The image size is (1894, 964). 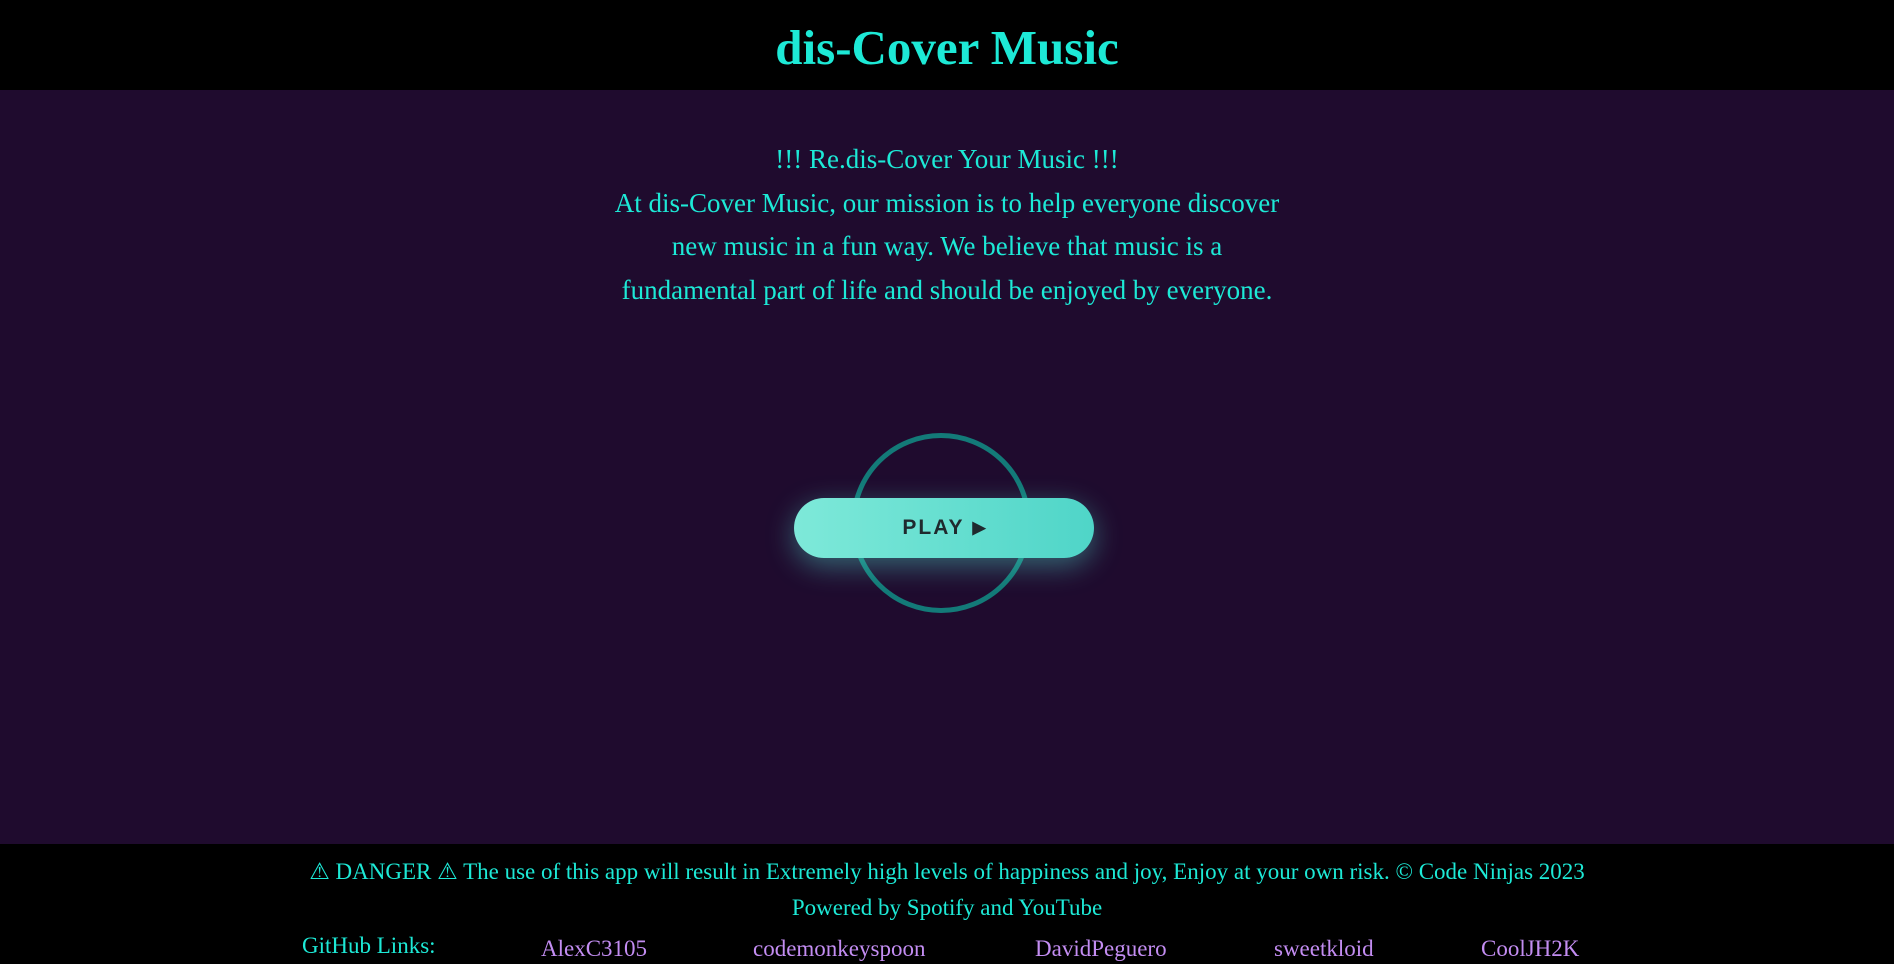 I want to click on play-button: PLAY ▶, so click(x=944, y=528).